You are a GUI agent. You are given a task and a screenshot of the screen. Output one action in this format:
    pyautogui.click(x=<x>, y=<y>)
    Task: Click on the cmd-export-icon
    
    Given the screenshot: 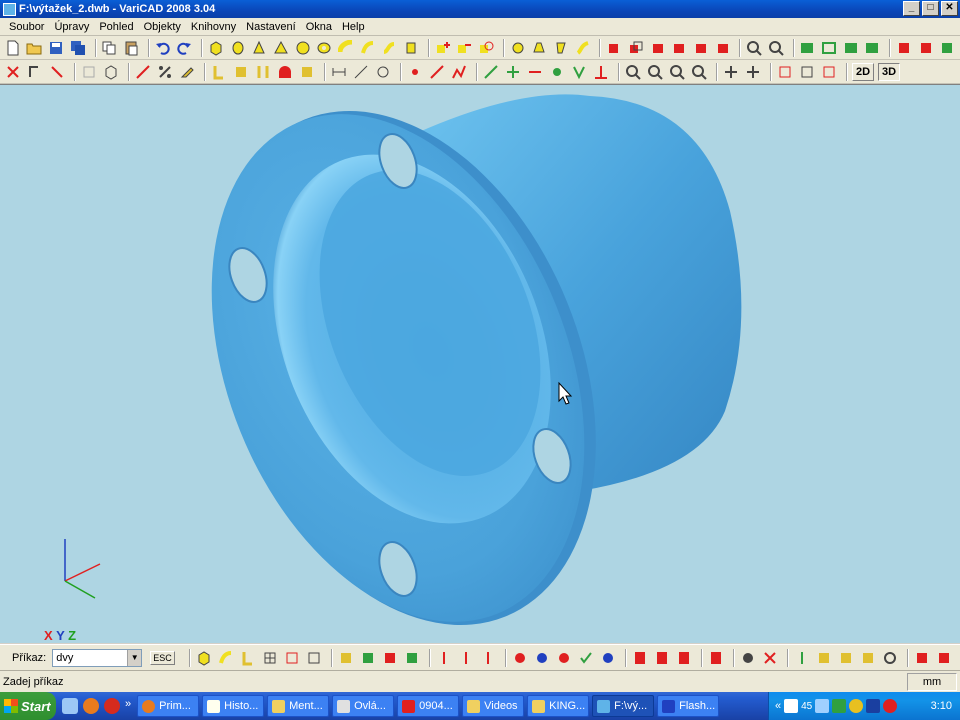 What is the action you would take?
    pyautogui.click(x=824, y=658)
    